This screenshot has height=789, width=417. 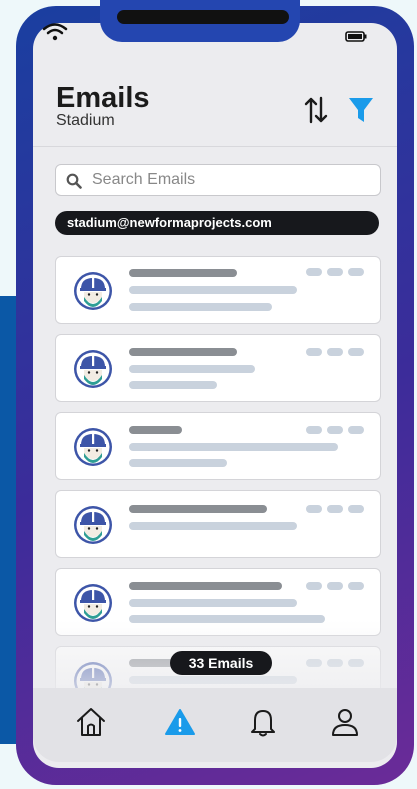 What do you see at coordinates (316, 110) in the screenshot?
I see `sort-icon` at bounding box center [316, 110].